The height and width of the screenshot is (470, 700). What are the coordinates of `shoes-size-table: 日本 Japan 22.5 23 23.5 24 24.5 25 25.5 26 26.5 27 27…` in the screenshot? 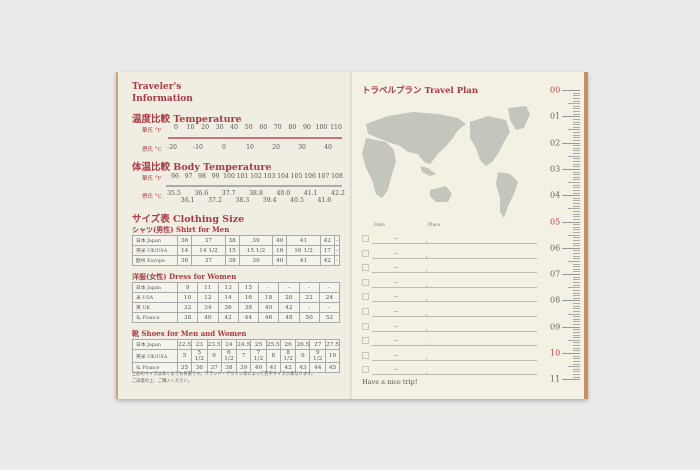 It's located at (236, 356).